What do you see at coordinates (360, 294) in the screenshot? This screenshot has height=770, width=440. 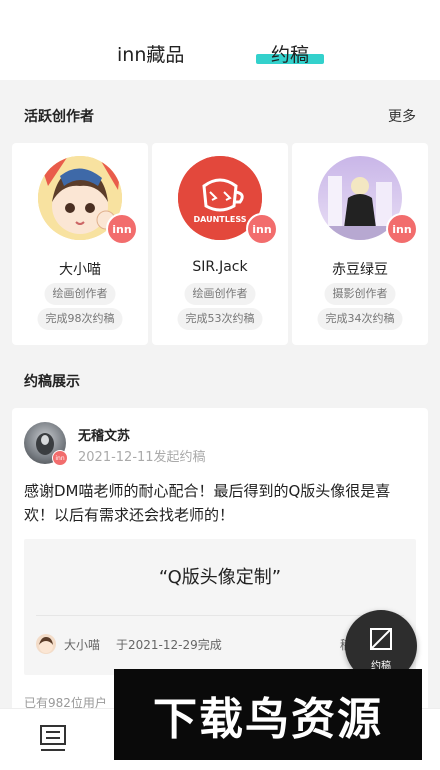 I see `creator-role-badge: 摄影创作者` at bounding box center [360, 294].